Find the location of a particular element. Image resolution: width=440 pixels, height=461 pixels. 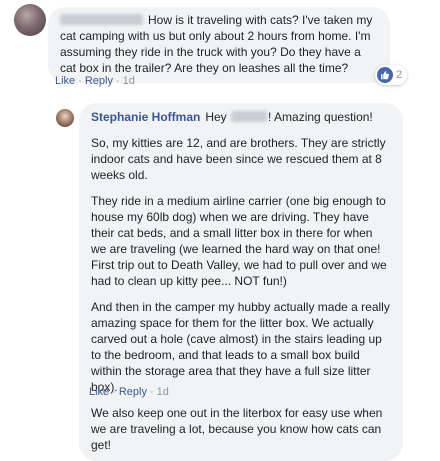

commenter-avatar is located at coordinates (30, 20).